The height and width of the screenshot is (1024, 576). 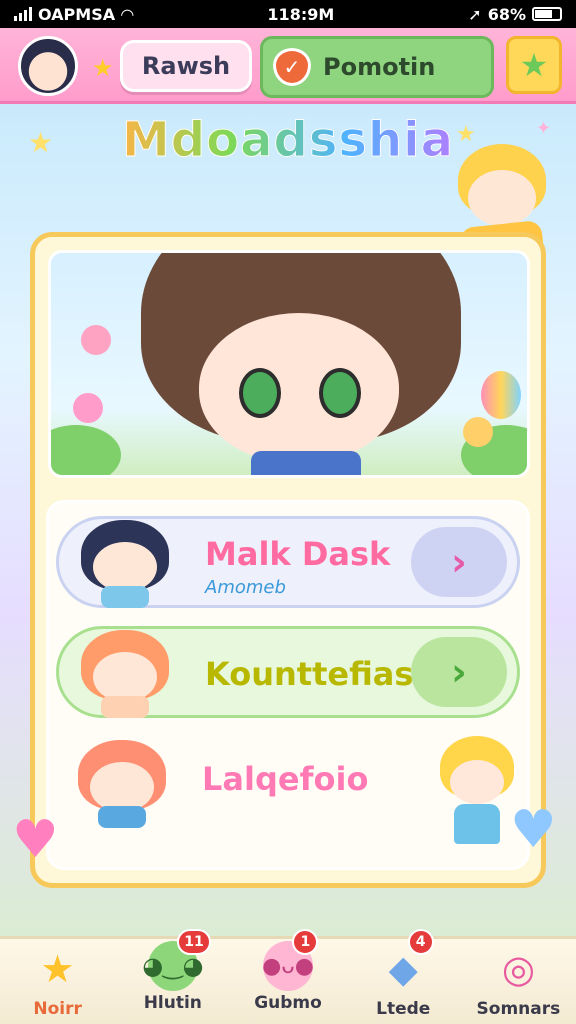 I want to click on carrier-name: OAPMSA, so click(x=77, y=14).